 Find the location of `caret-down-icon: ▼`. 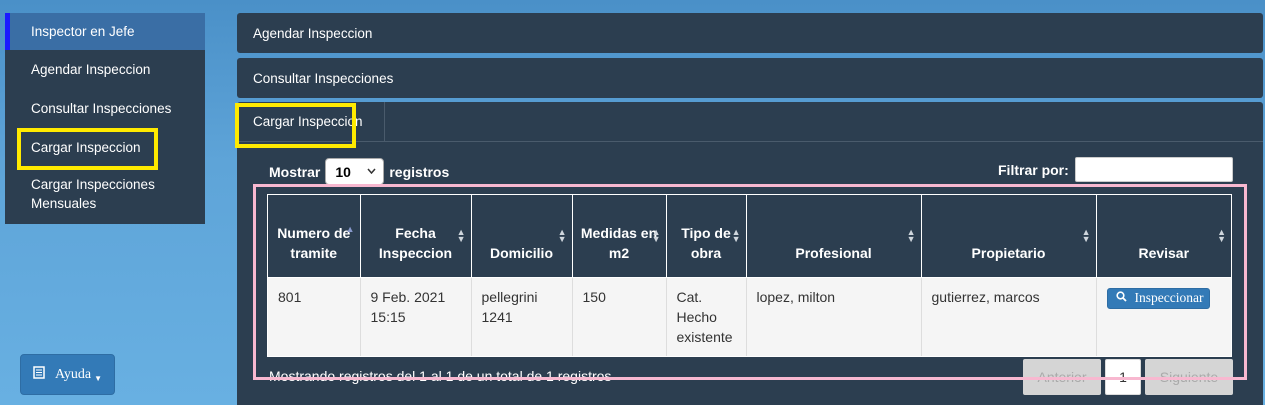

caret-down-icon: ▼ is located at coordinates (98, 378).